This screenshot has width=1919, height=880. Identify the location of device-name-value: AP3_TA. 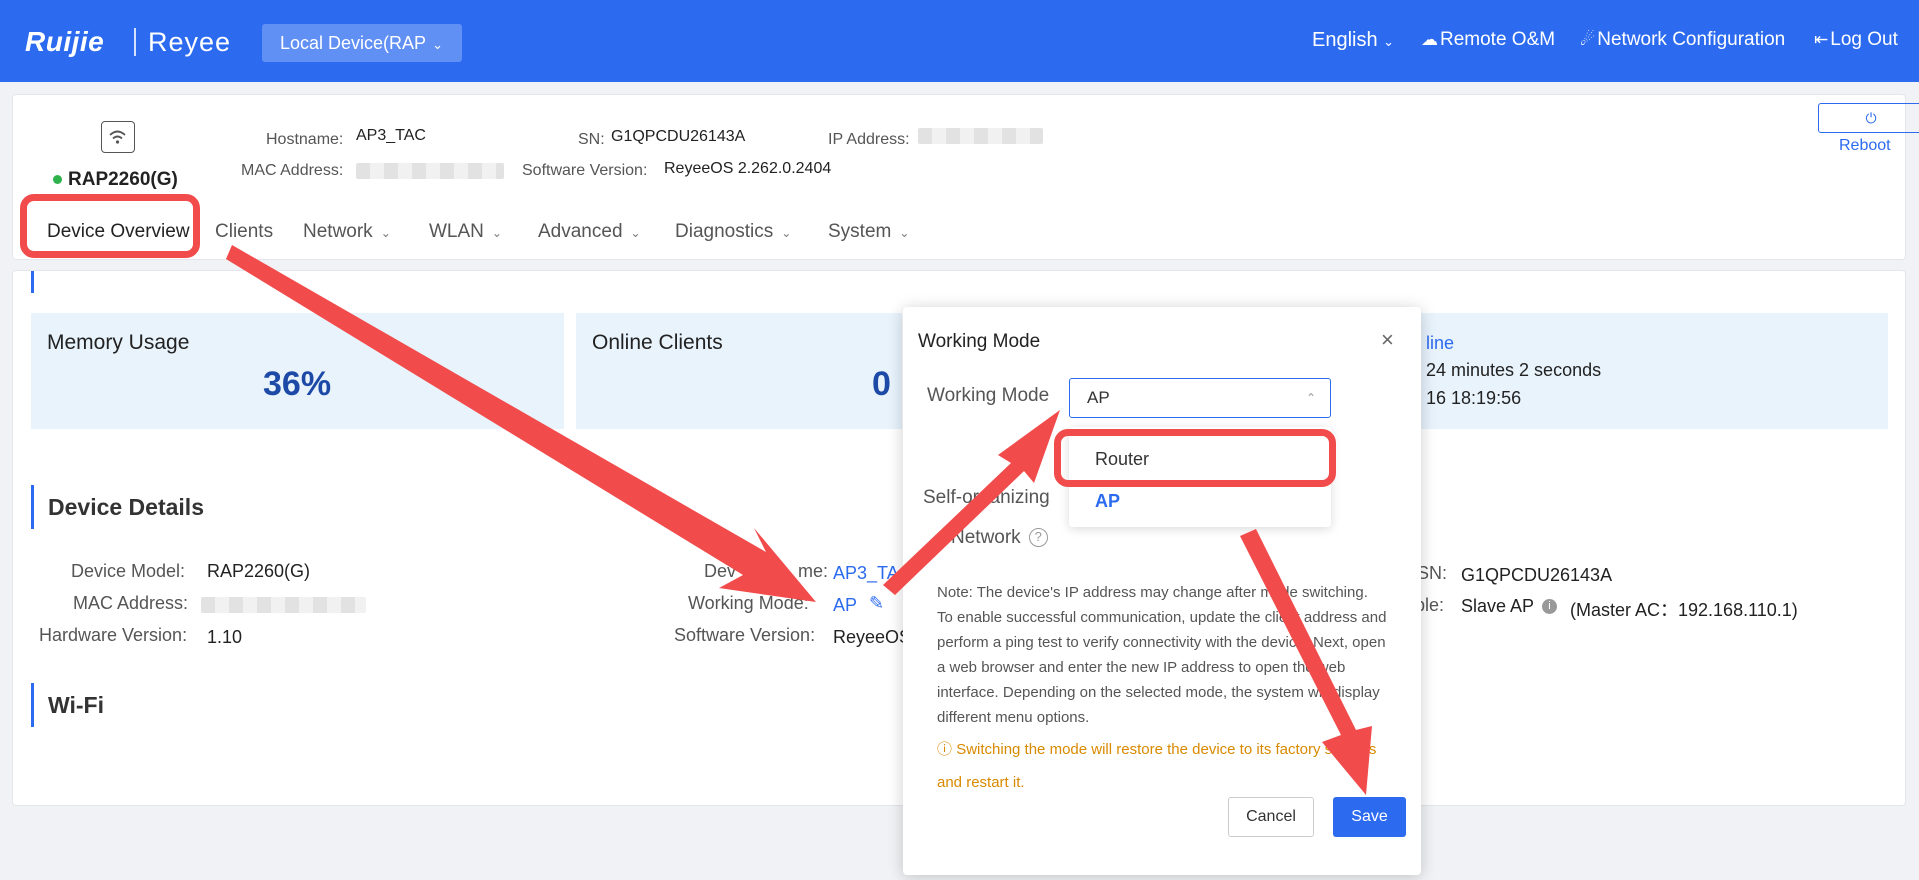
(866, 573).